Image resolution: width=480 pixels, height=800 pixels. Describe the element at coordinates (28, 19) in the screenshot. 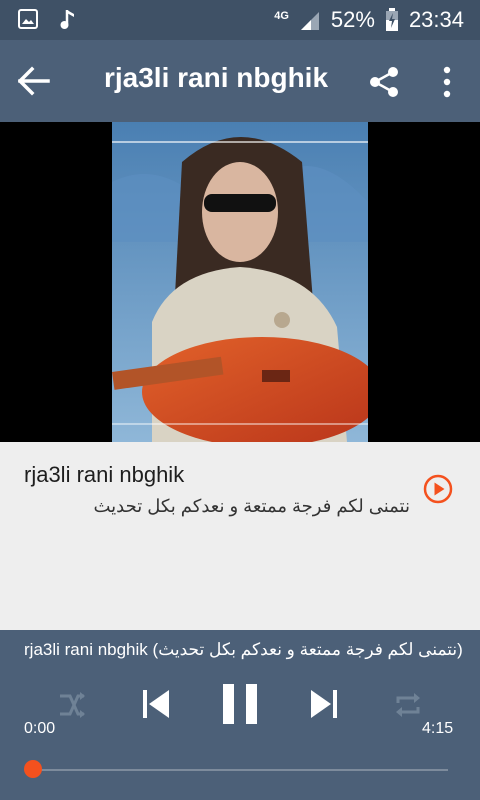

I see `image-icon` at that location.